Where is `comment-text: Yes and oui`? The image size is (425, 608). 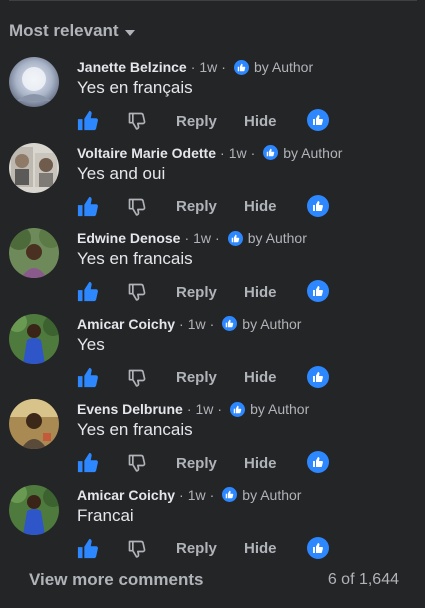
comment-text: Yes and oui is located at coordinates (121, 173).